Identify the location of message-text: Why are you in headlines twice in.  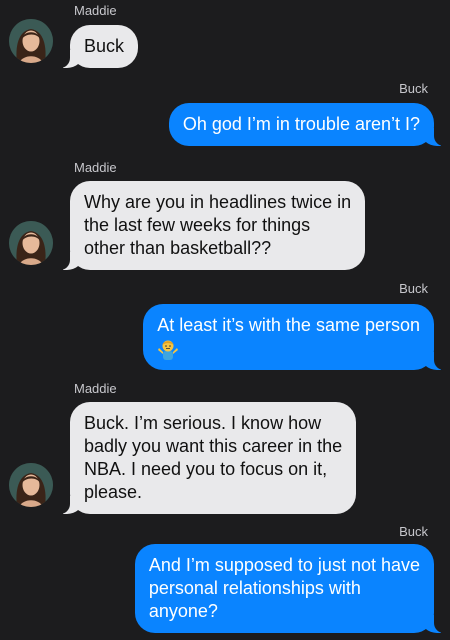
(218, 202).